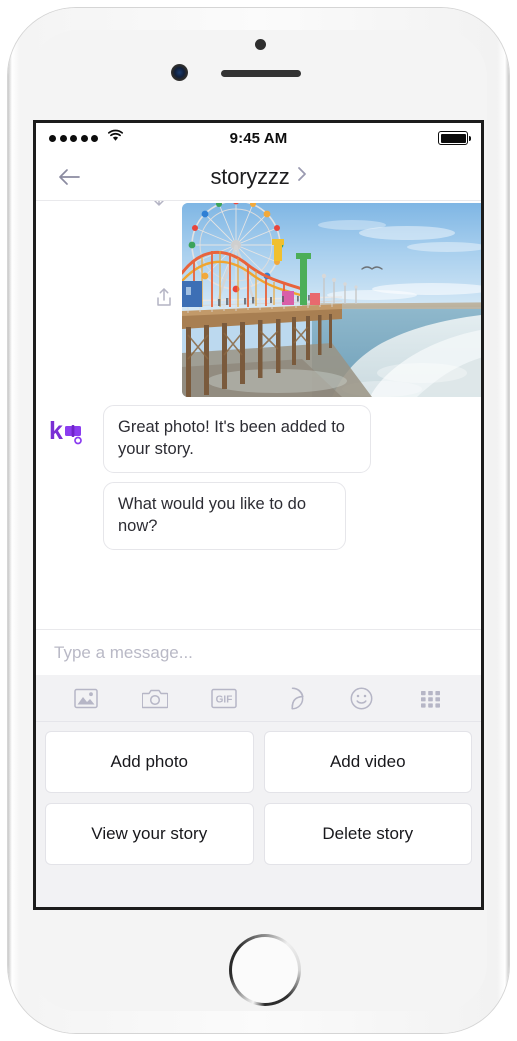 The width and height of the screenshot is (517, 1041). I want to click on chevron-right-icon, so click(302, 176).